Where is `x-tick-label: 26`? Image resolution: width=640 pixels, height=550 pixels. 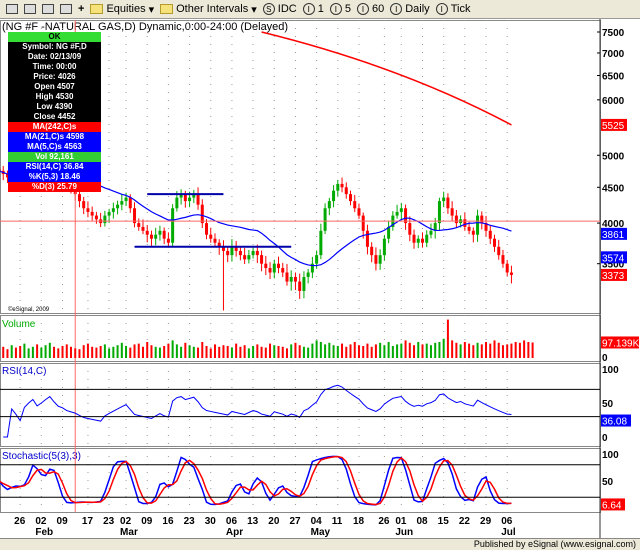 x-tick-label: 26 is located at coordinates (20, 521).